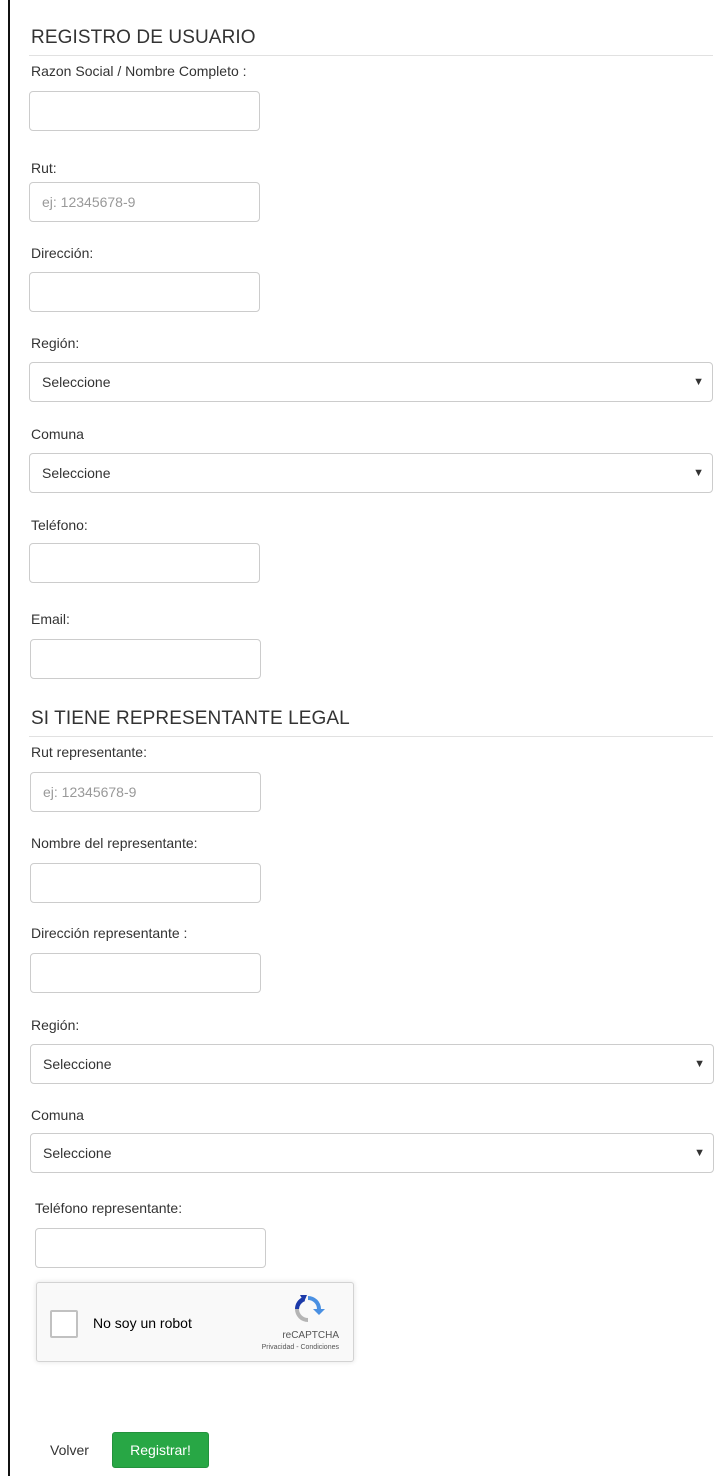 The image size is (725, 1476). What do you see at coordinates (310, 1308) in the screenshot?
I see `recaptcha-icon` at bounding box center [310, 1308].